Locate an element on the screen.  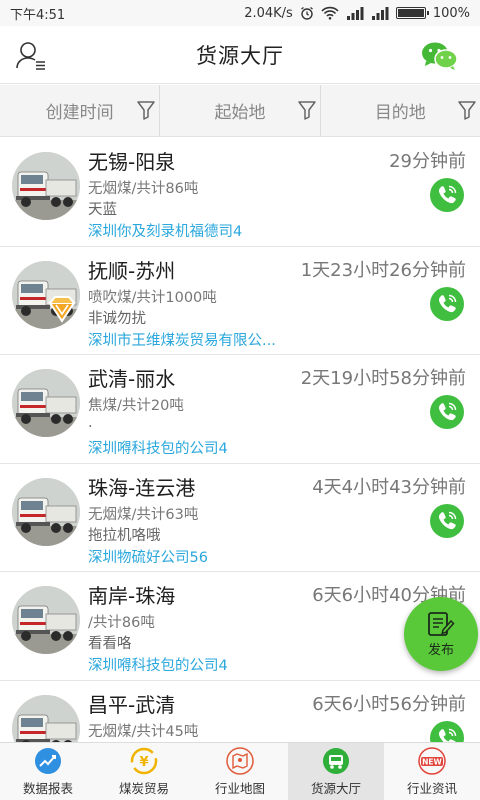
battery-fill is located at coordinates (410, 13).